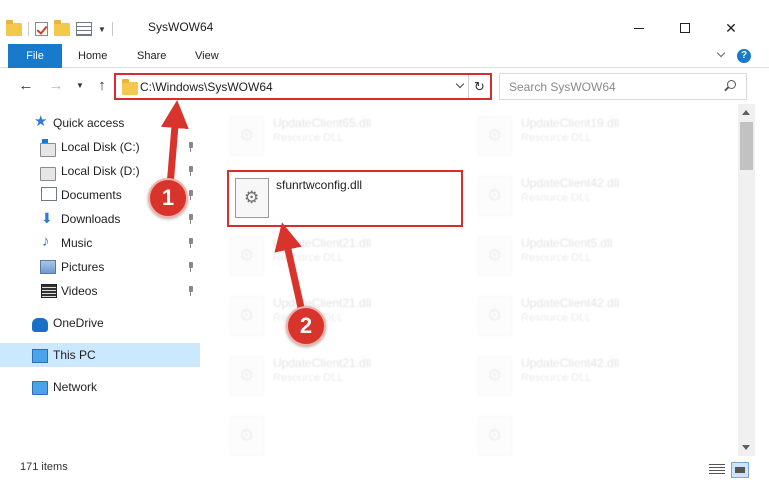 This screenshot has width=769, height=490. I want to click on sidebar-item-label: Documents, so click(91, 195).